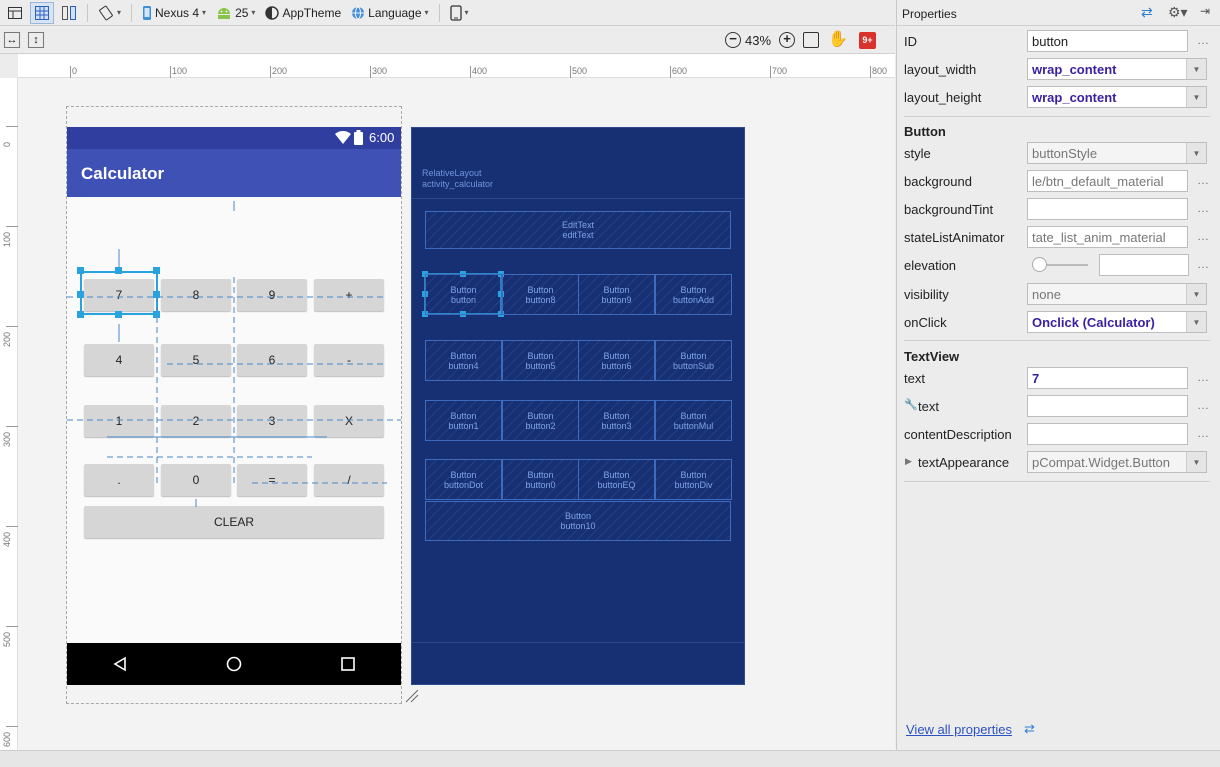  I want to click on blueprint-button: Button button2, so click(540, 420).